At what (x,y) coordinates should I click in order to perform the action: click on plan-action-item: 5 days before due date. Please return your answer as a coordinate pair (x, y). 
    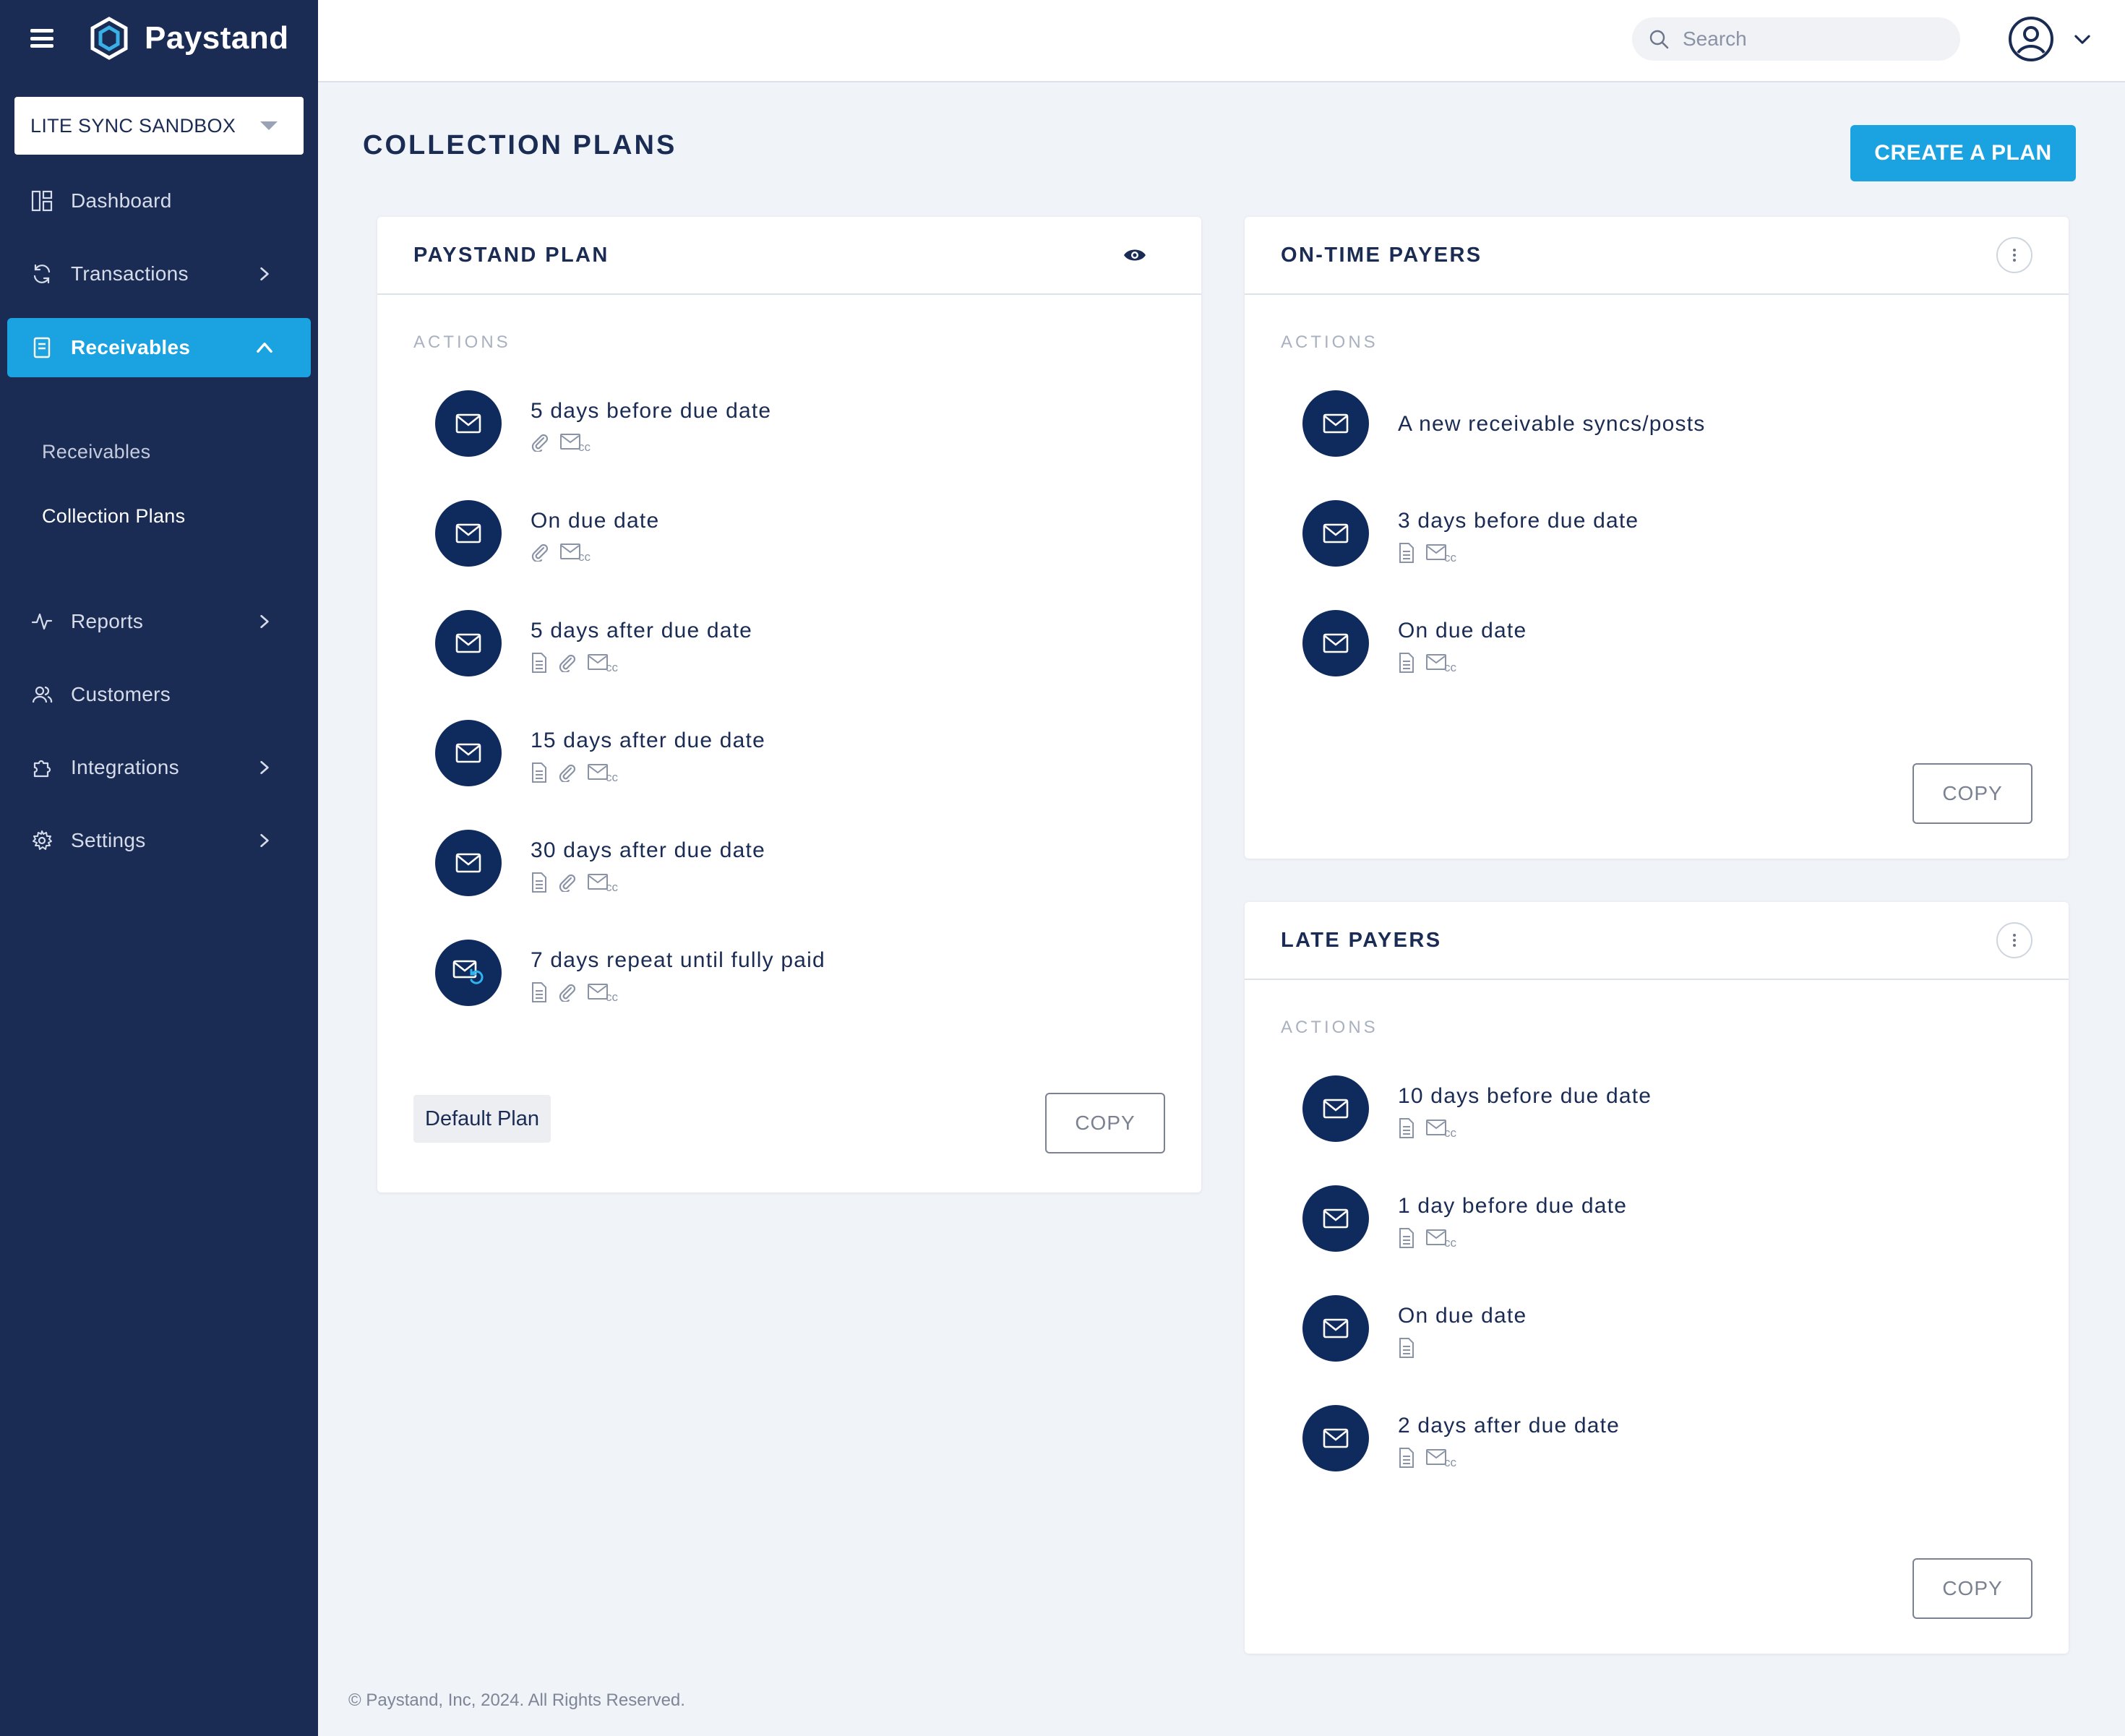
    Looking at the image, I should click on (603, 423).